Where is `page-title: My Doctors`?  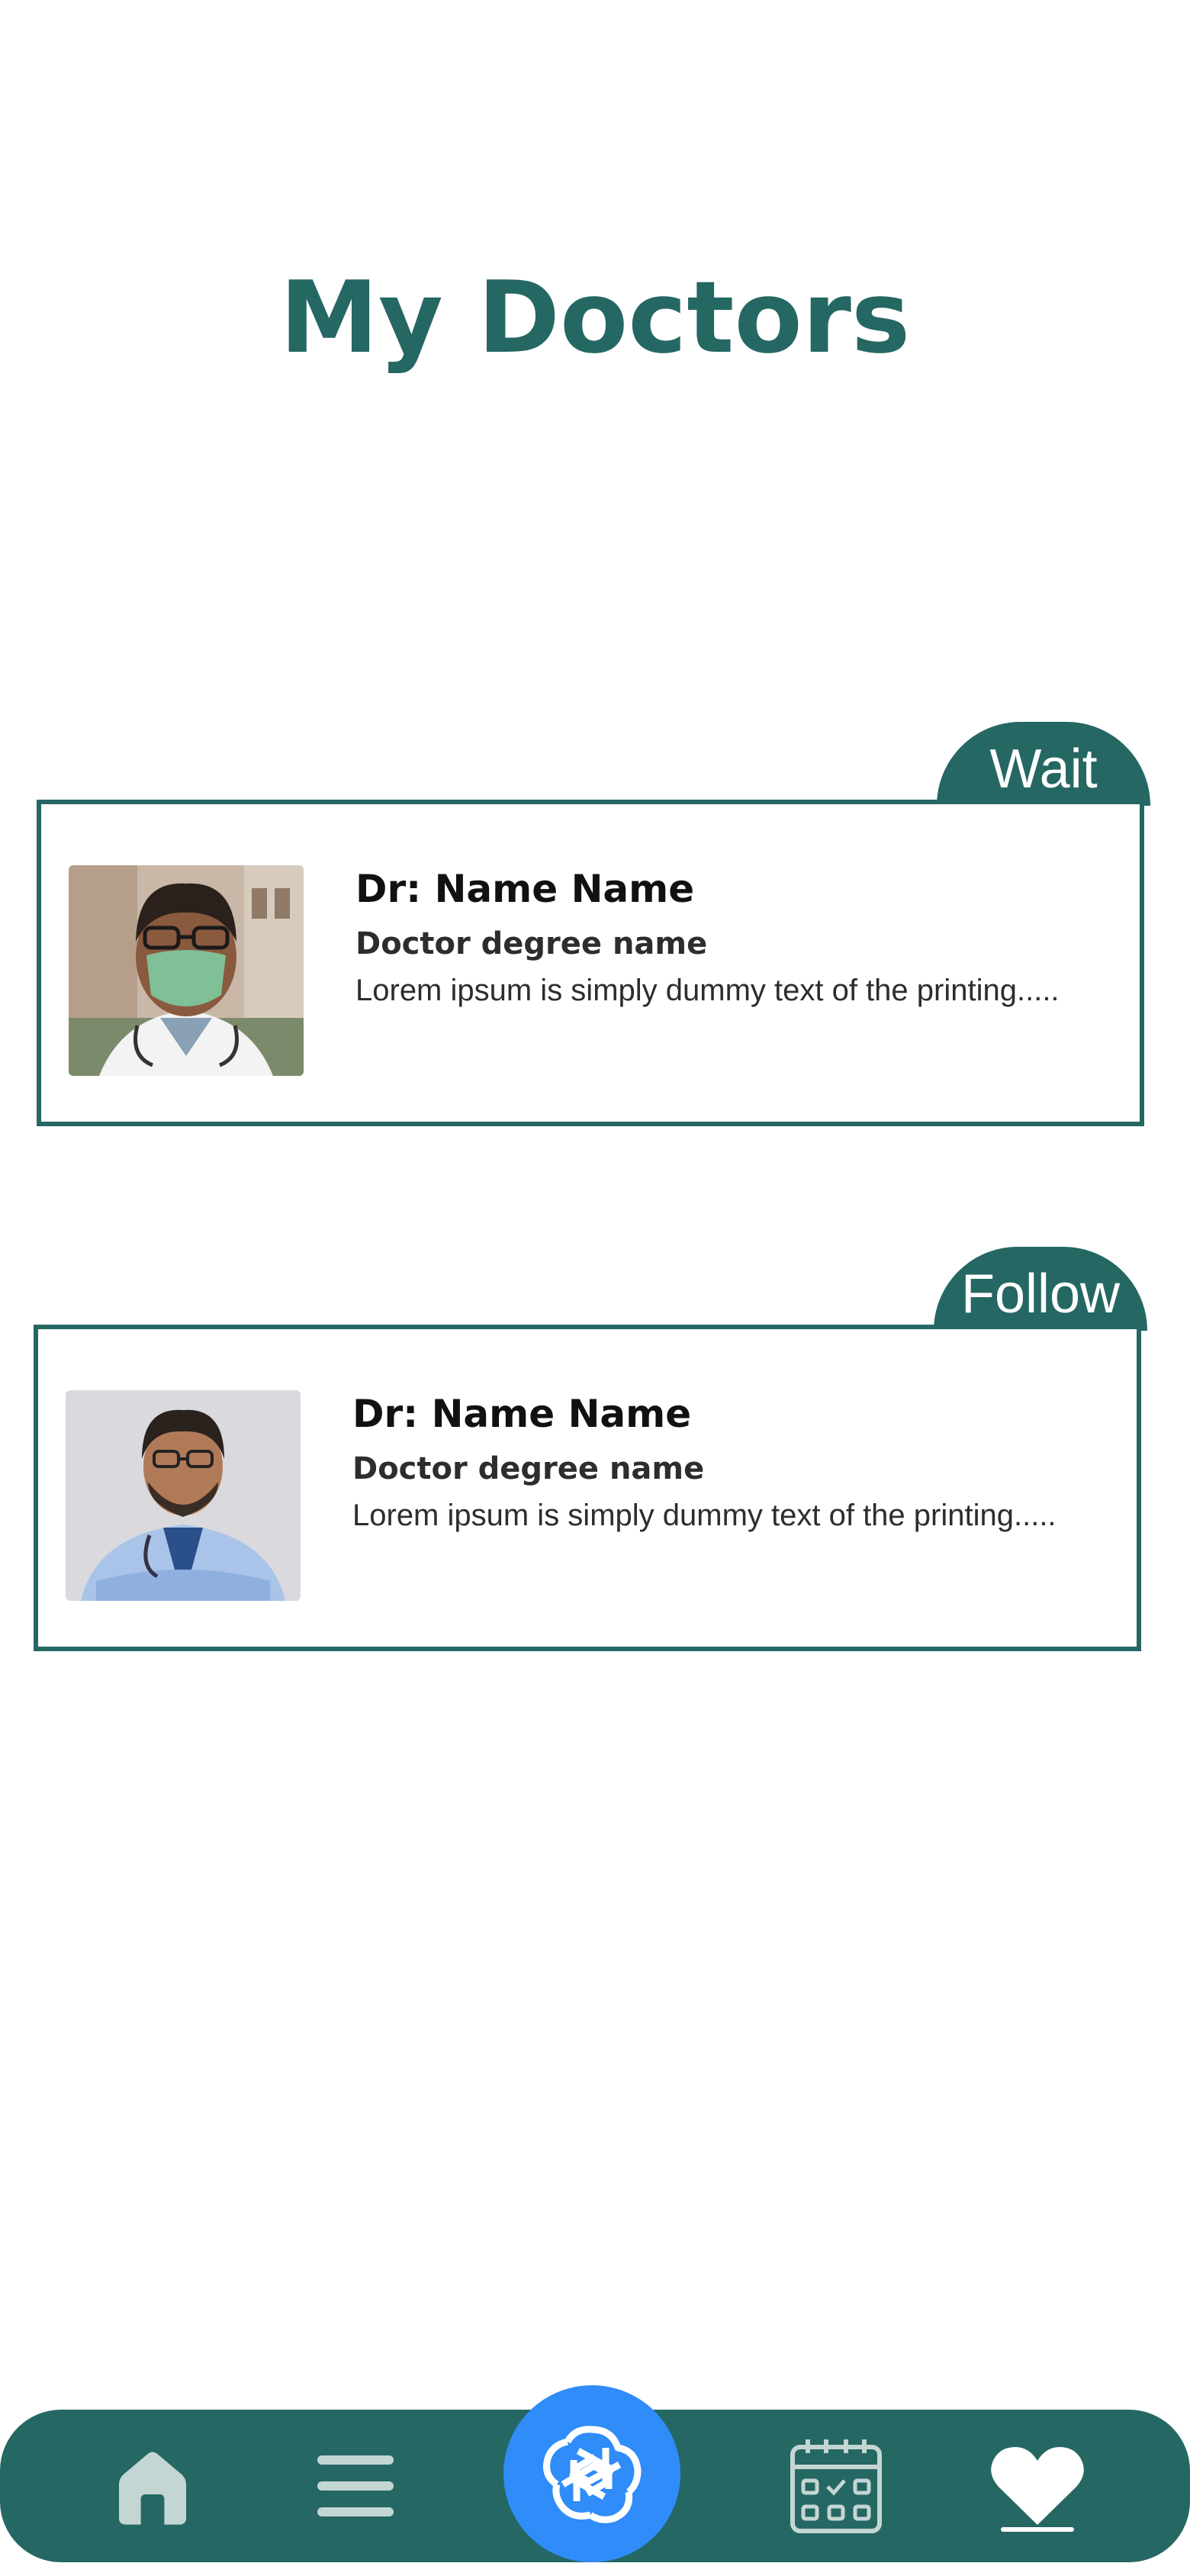
page-title: My Doctors is located at coordinates (595, 317).